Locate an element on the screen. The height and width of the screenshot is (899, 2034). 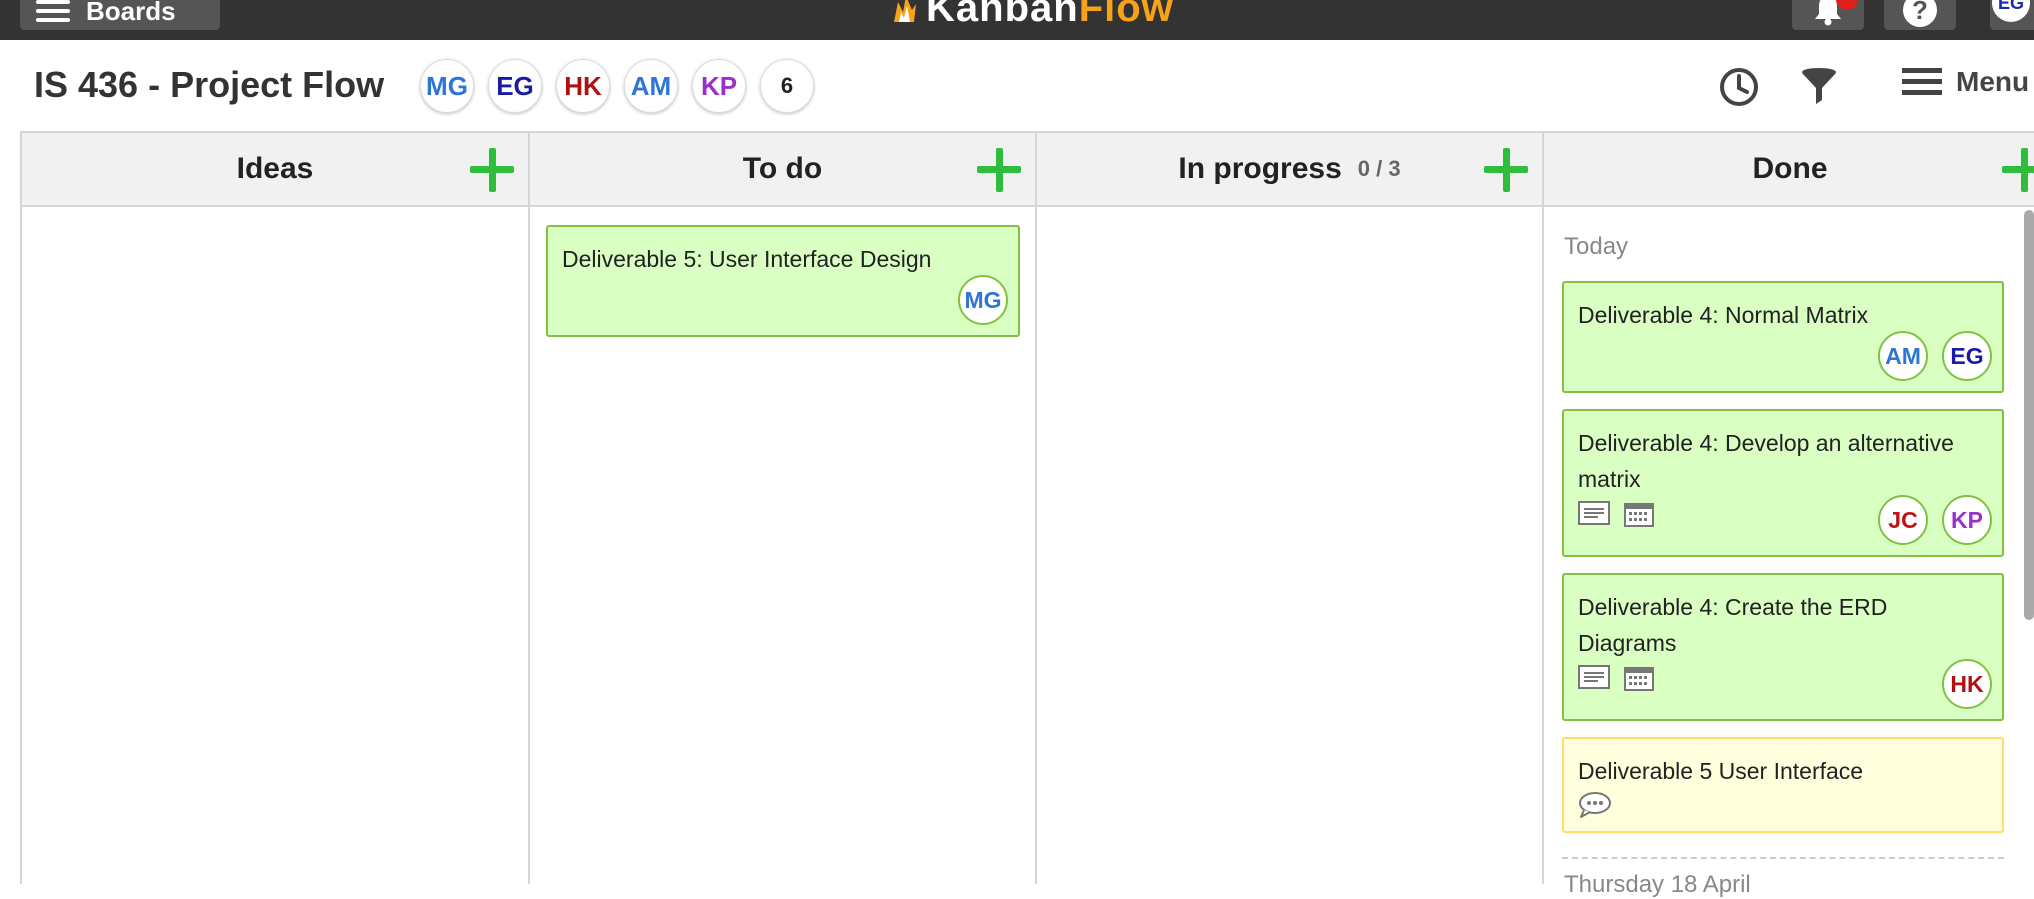
assignee-avatar: HK is located at coordinates (1967, 684).